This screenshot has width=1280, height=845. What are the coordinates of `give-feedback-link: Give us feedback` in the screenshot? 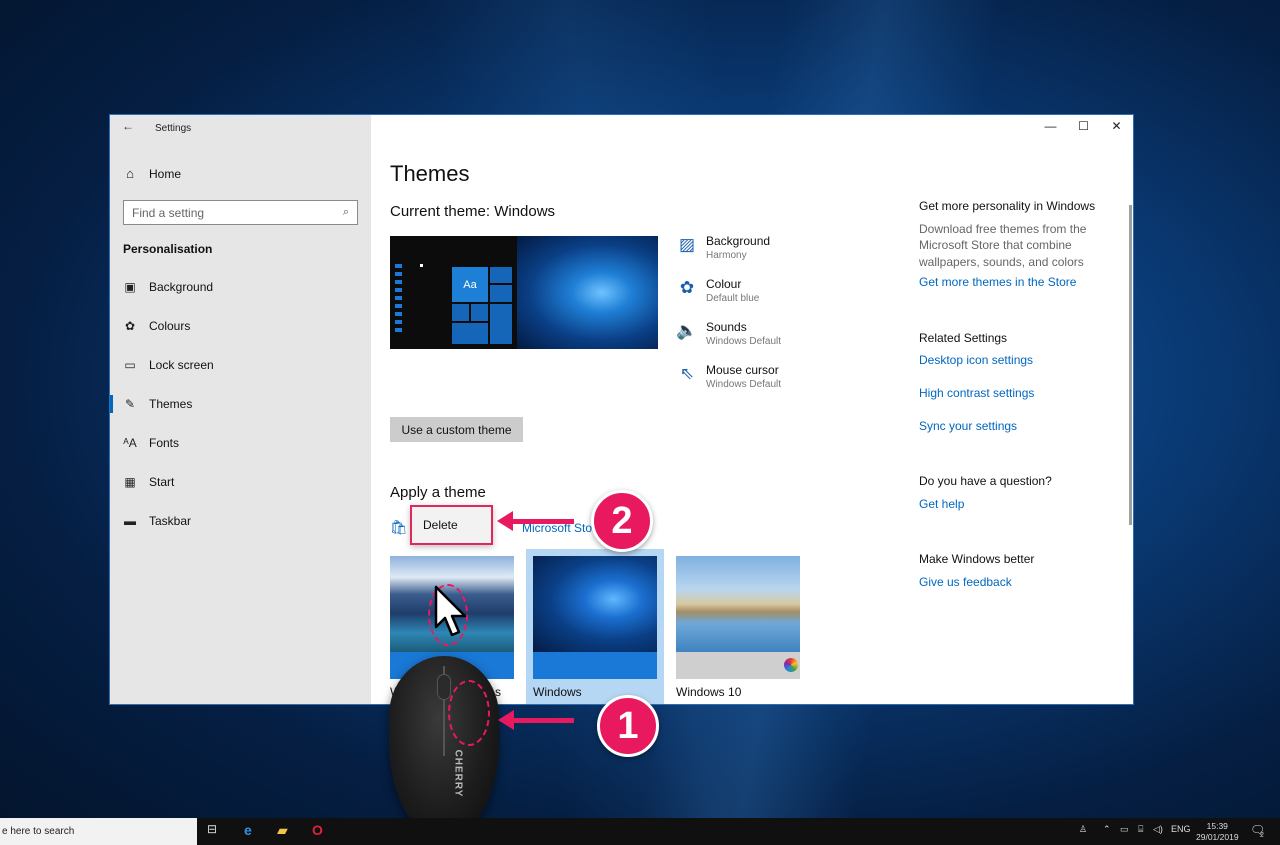 It's located at (965, 582).